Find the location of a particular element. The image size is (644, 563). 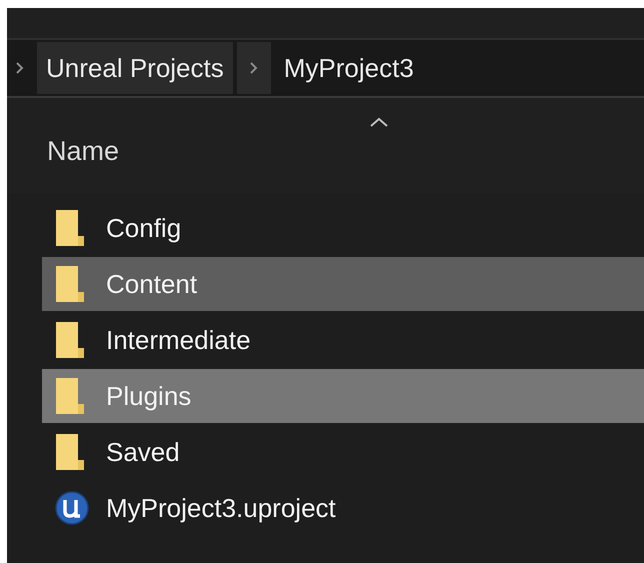

file-name: Config is located at coordinates (144, 228).